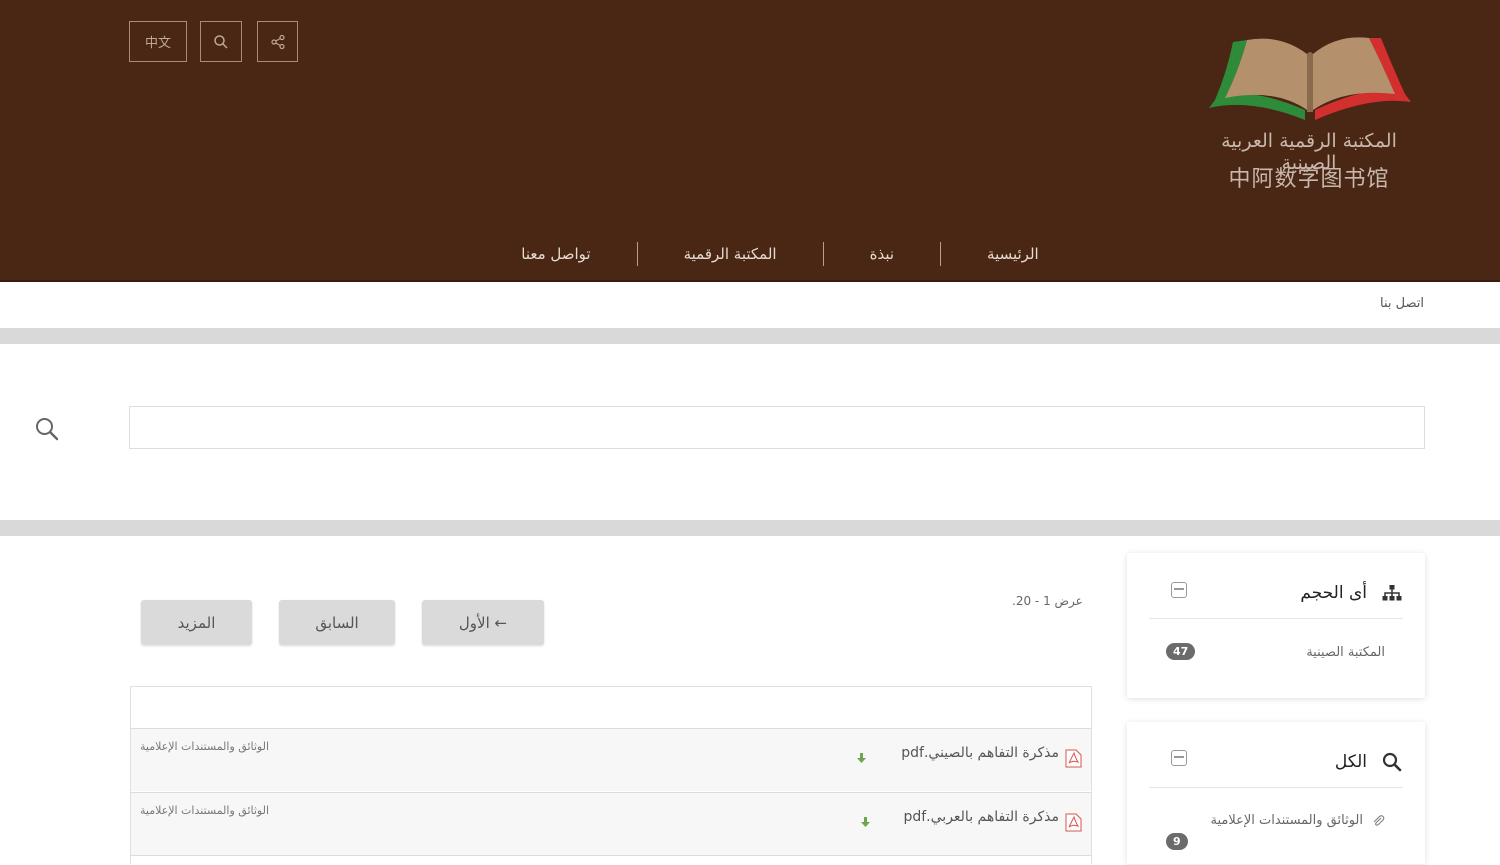  I want to click on facet-size-panel: أى الحجم المكتبة الصينية 47, so click(1276, 625).